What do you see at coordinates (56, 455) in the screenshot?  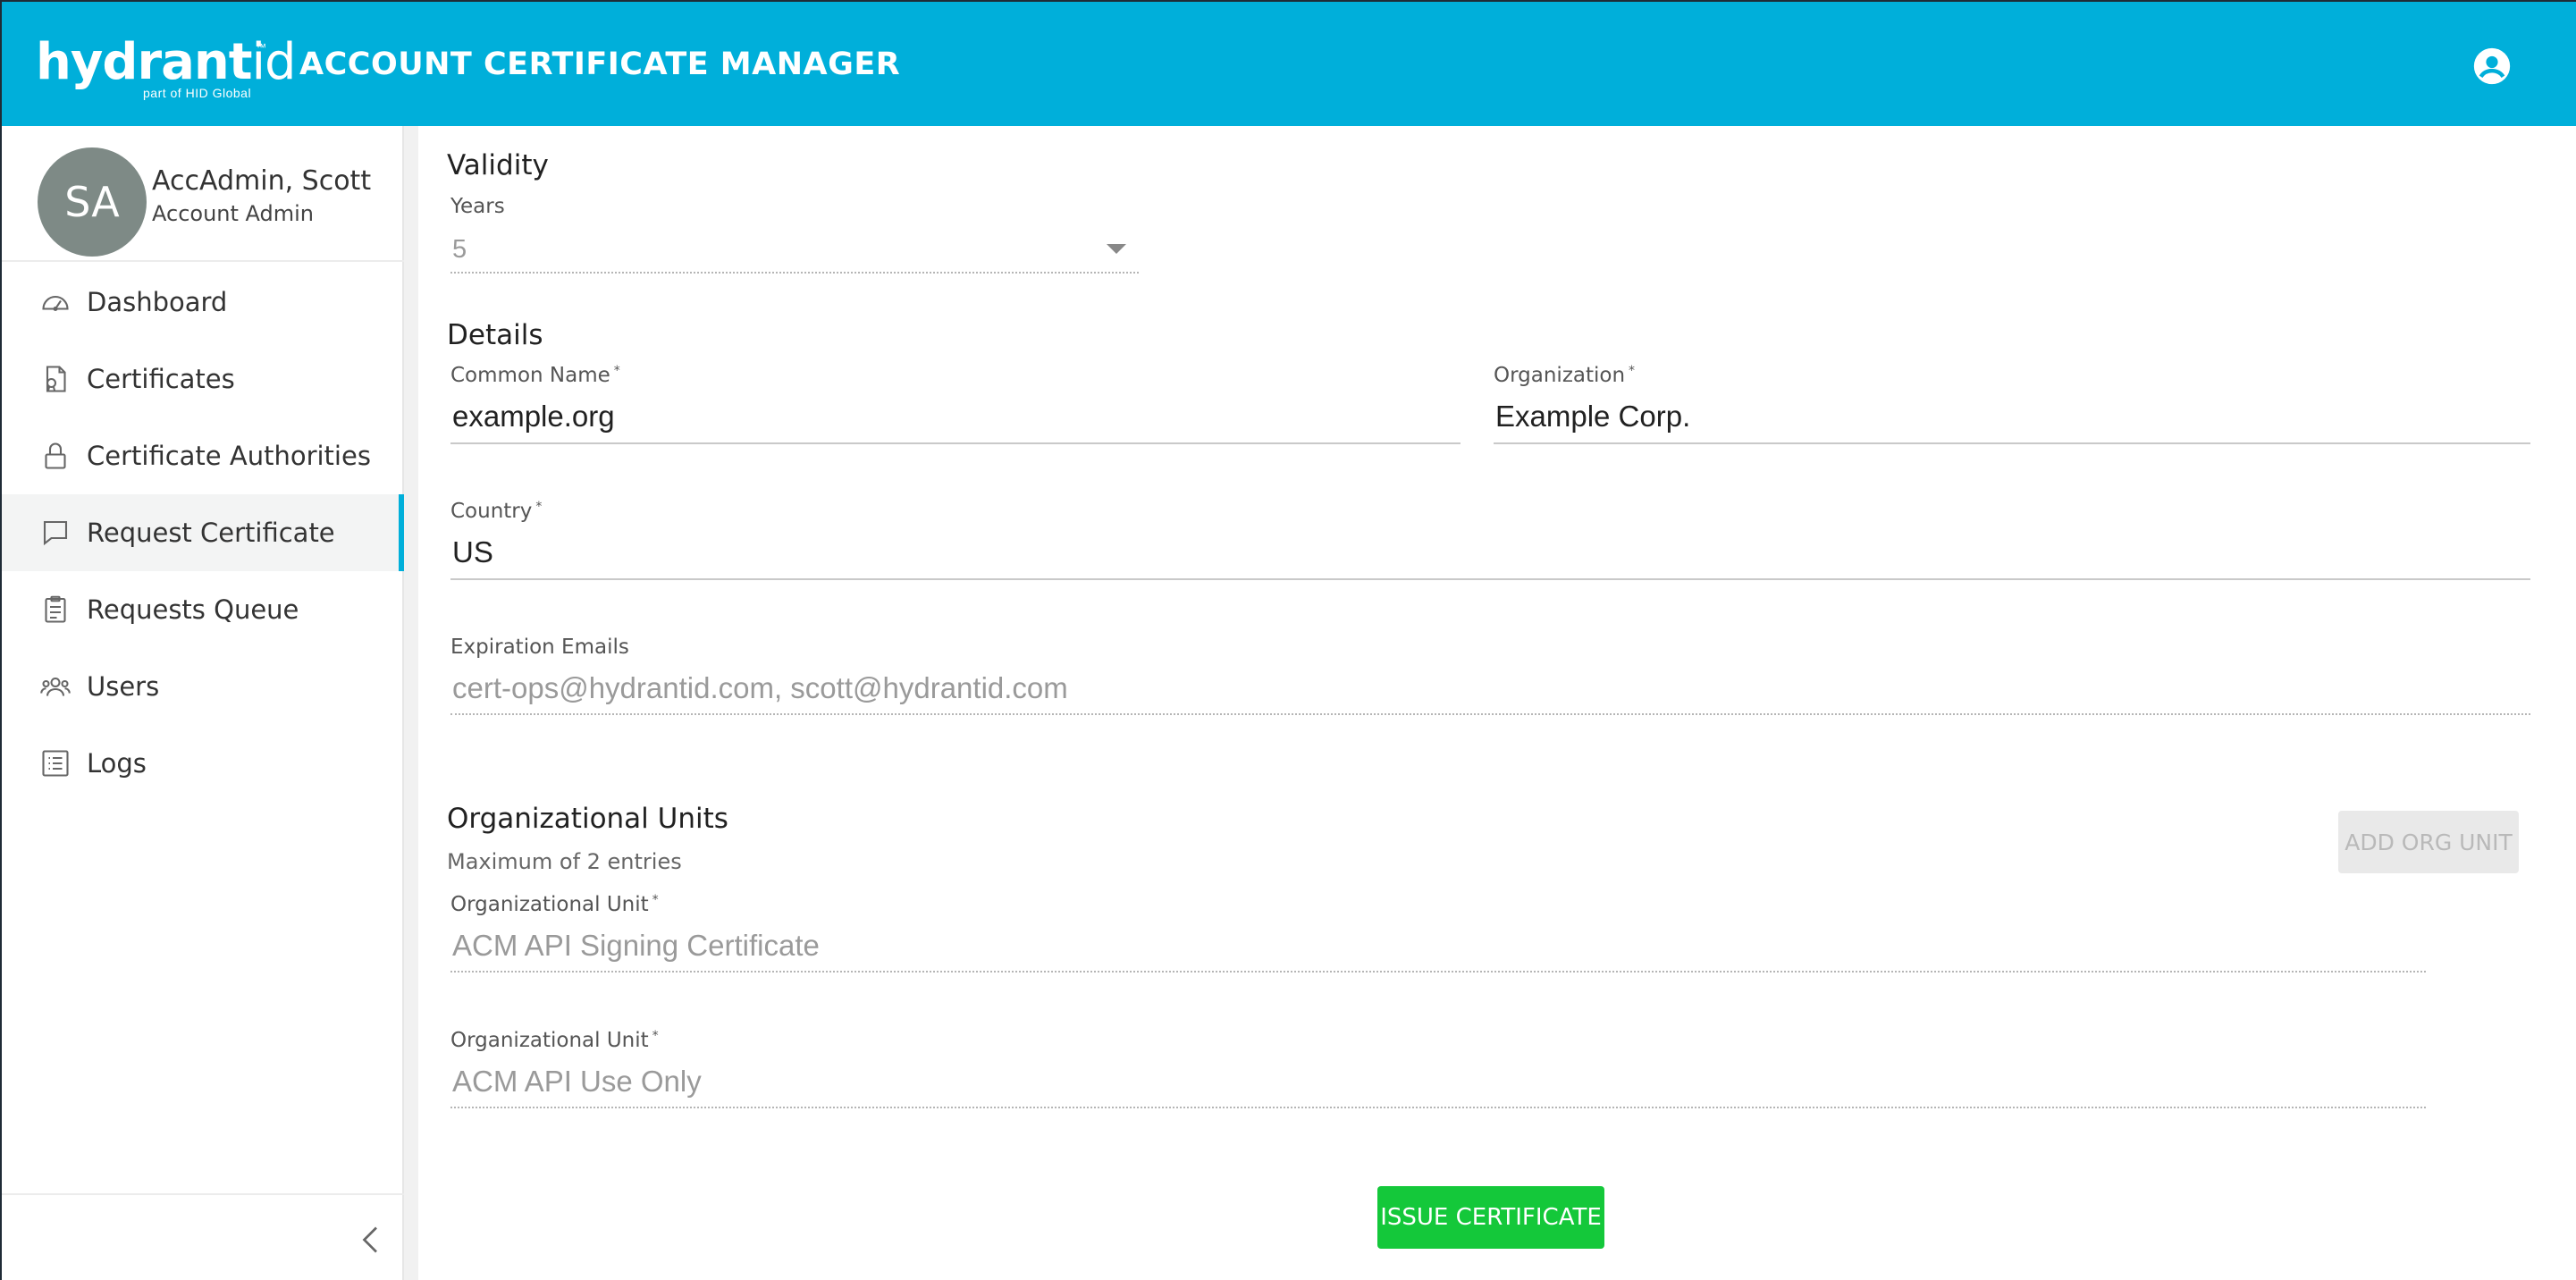 I see `lock-icon` at bounding box center [56, 455].